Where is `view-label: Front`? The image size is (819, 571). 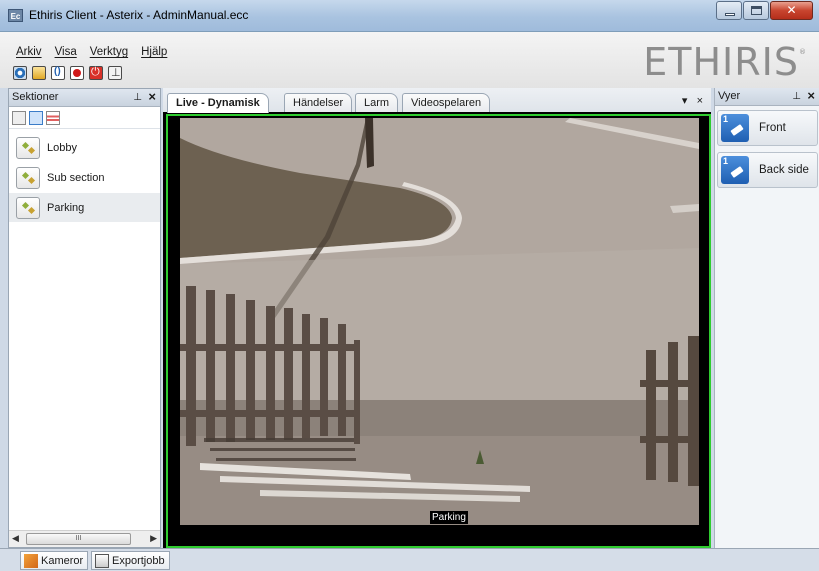
view-label: Front is located at coordinates (772, 128).